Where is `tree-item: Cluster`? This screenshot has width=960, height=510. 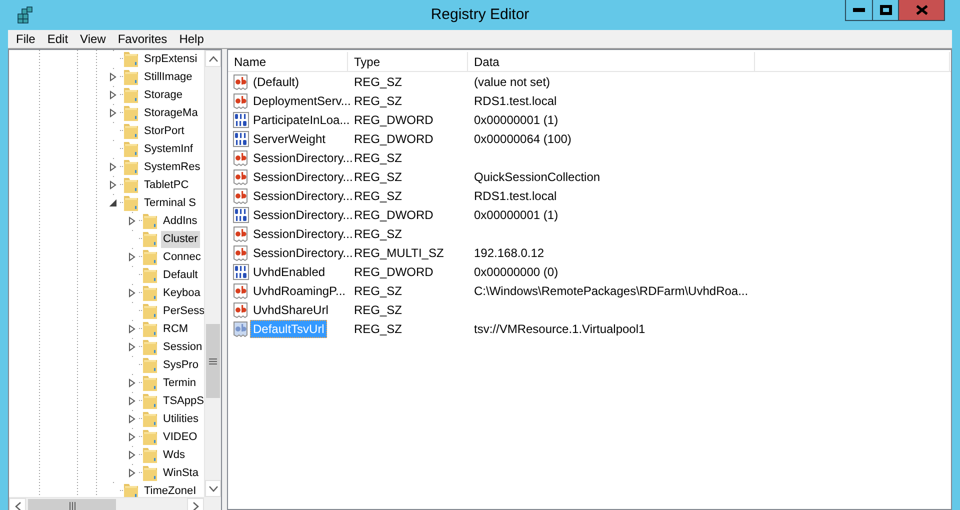
tree-item: Cluster is located at coordinates (180, 239).